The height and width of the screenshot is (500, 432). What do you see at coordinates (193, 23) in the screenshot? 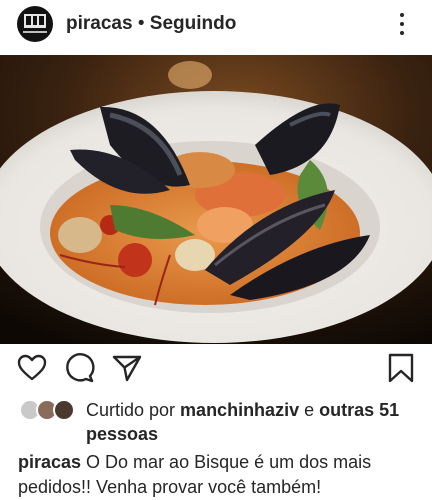
I see `follow-status-button: Seguindo` at bounding box center [193, 23].